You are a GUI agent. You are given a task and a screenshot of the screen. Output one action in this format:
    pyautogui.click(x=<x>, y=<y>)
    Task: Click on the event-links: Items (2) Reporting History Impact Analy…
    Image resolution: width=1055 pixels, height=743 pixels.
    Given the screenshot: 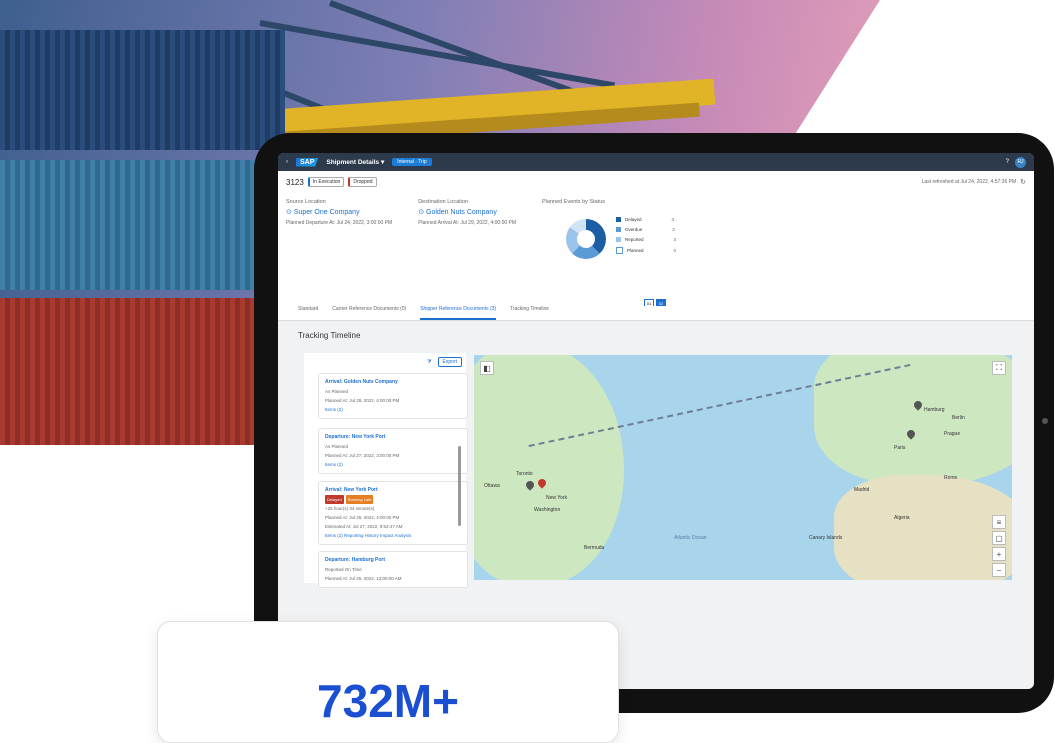 What is the action you would take?
    pyautogui.click(x=393, y=535)
    